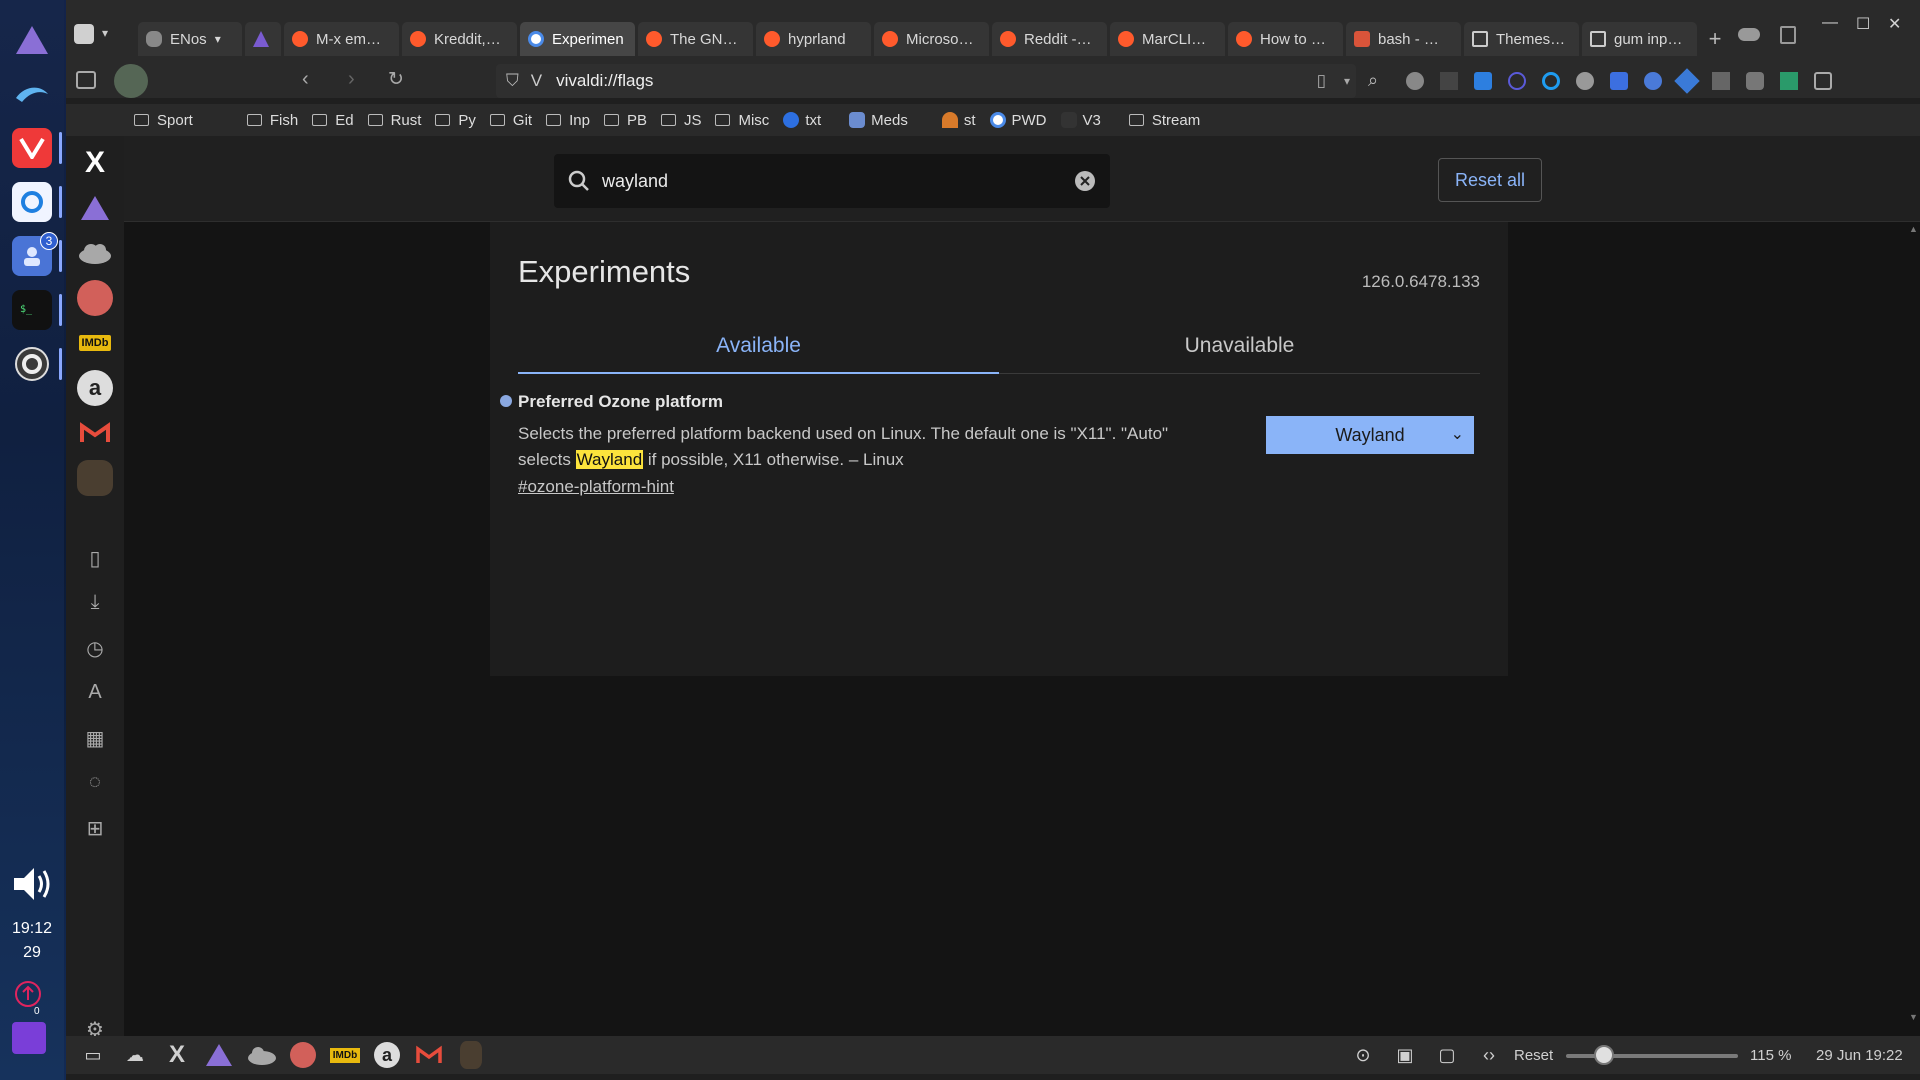 This screenshot has height=1080, width=1920. Describe the element at coordinates (1913, 622) in the screenshot. I see `scrollbar: ▲ ▼` at that location.